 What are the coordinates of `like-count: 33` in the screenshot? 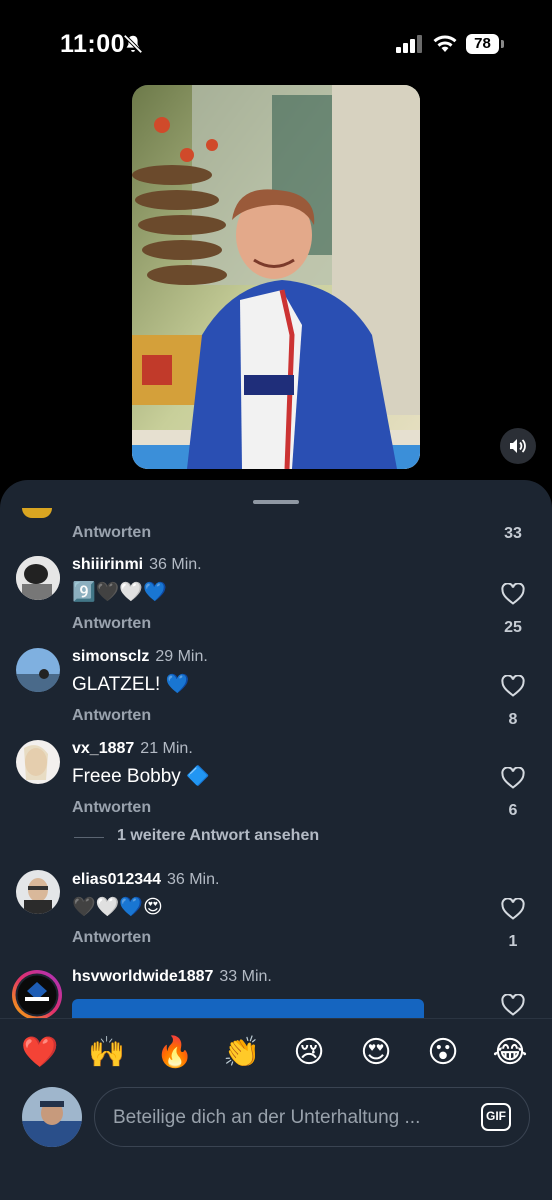 It's located at (513, 533).